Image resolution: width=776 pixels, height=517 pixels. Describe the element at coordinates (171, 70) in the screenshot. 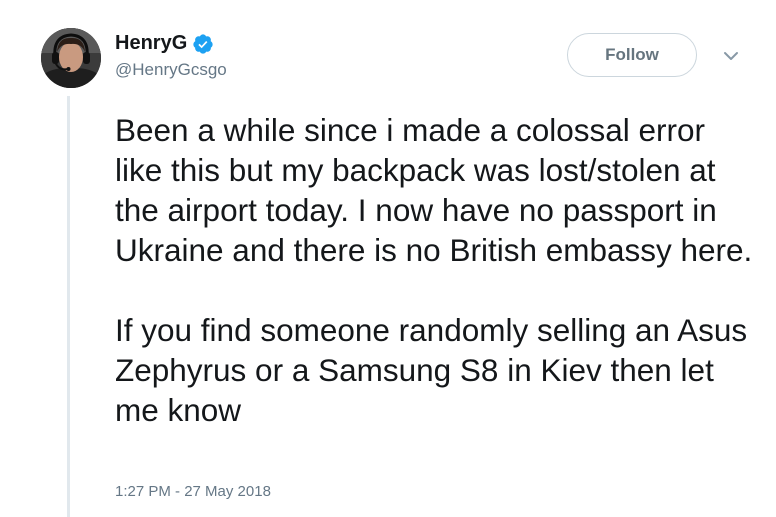

I see `author-handle: @HenryGcsgo` at that location.